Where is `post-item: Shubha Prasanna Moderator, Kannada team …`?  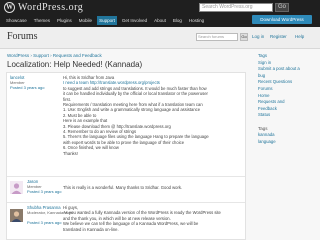
post-item: Shubha Prasanna Moderator, Kannada team … is located at coordinates (126, 221).